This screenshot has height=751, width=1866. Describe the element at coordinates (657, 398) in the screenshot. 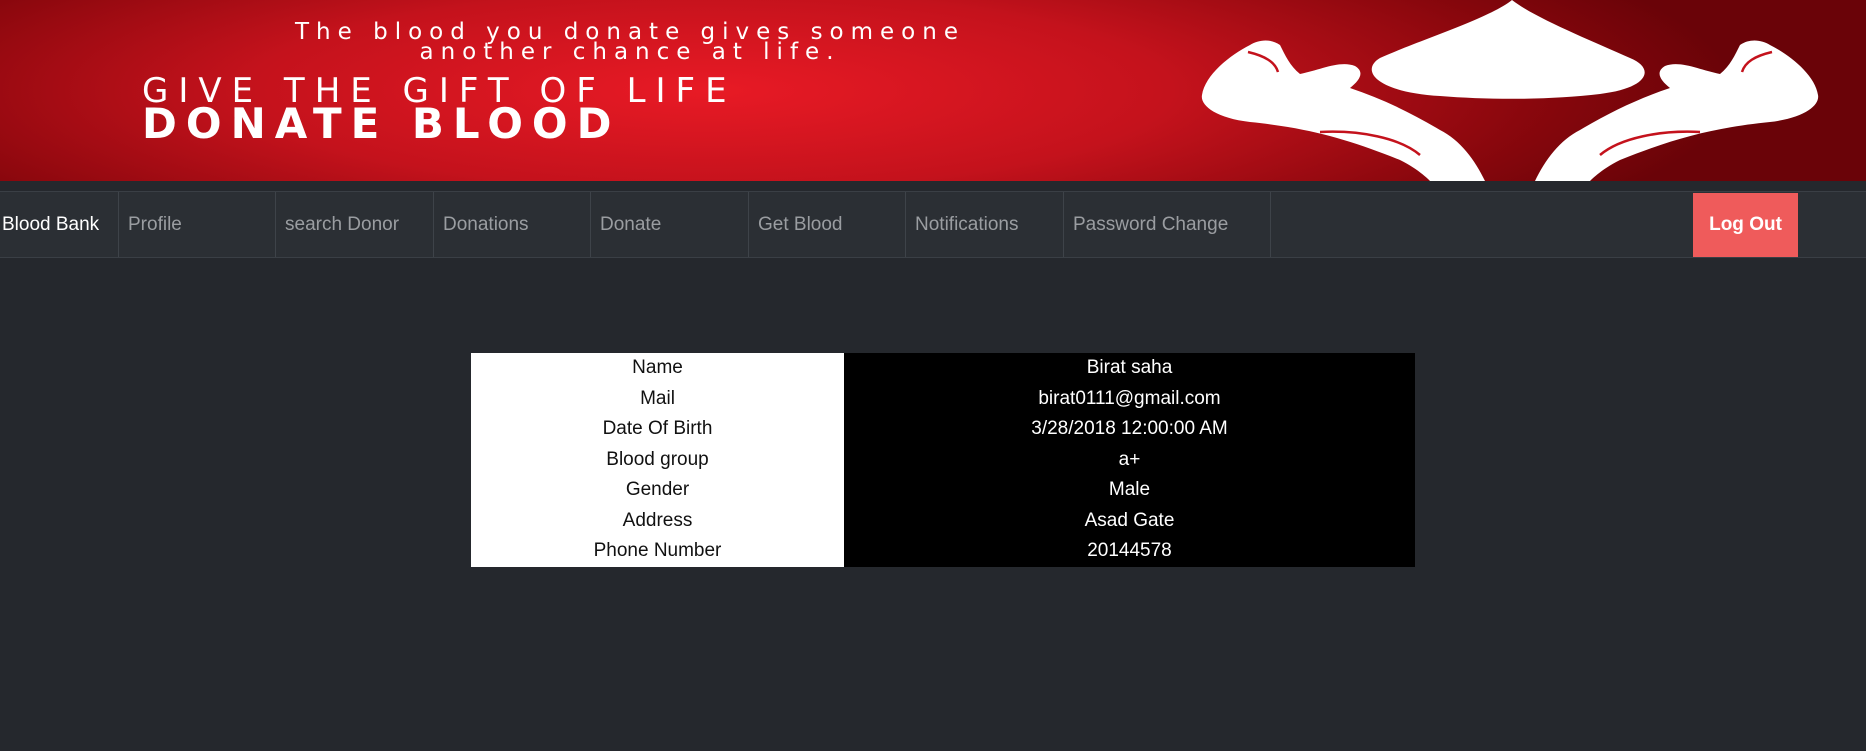

I see `profile-label-mail: Mail` at that location.